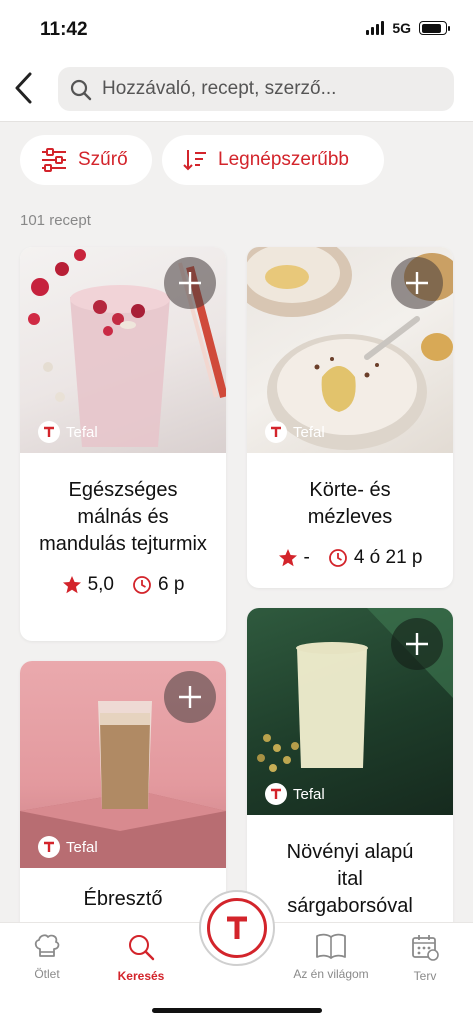  Describe the element at coordinates (55, 220) in the screenshot. I see `result-count: 101 recept` at that location.